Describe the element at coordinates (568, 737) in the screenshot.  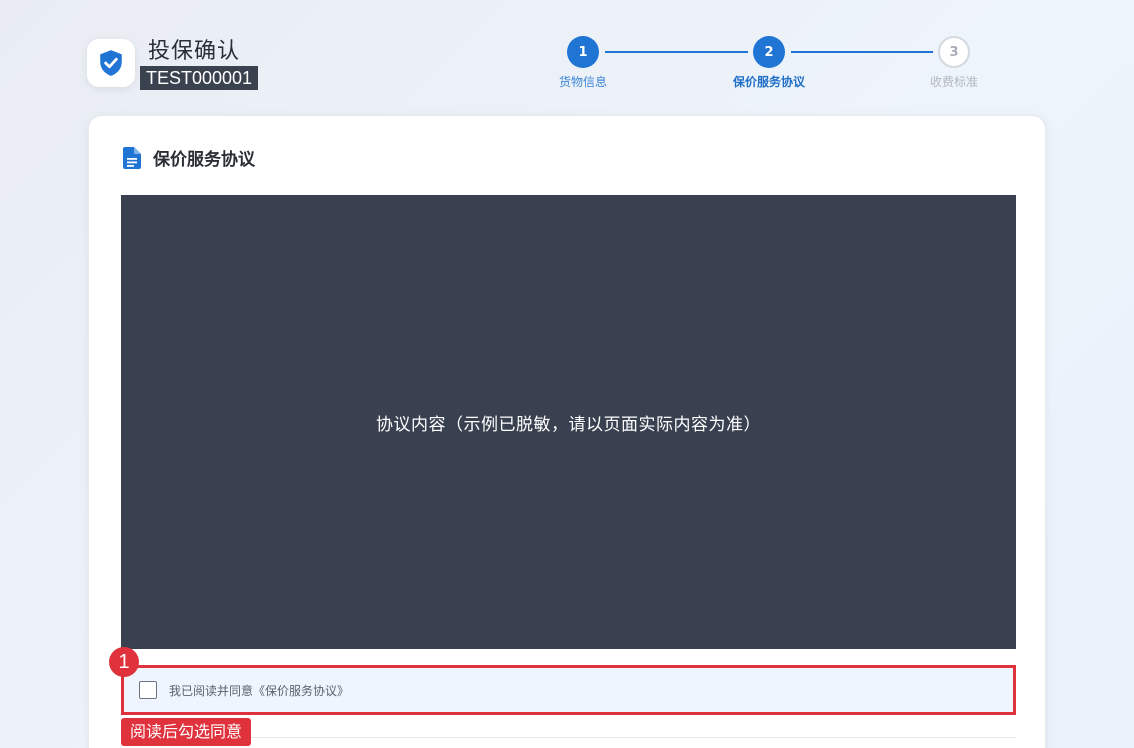
I see `divider` at that location.